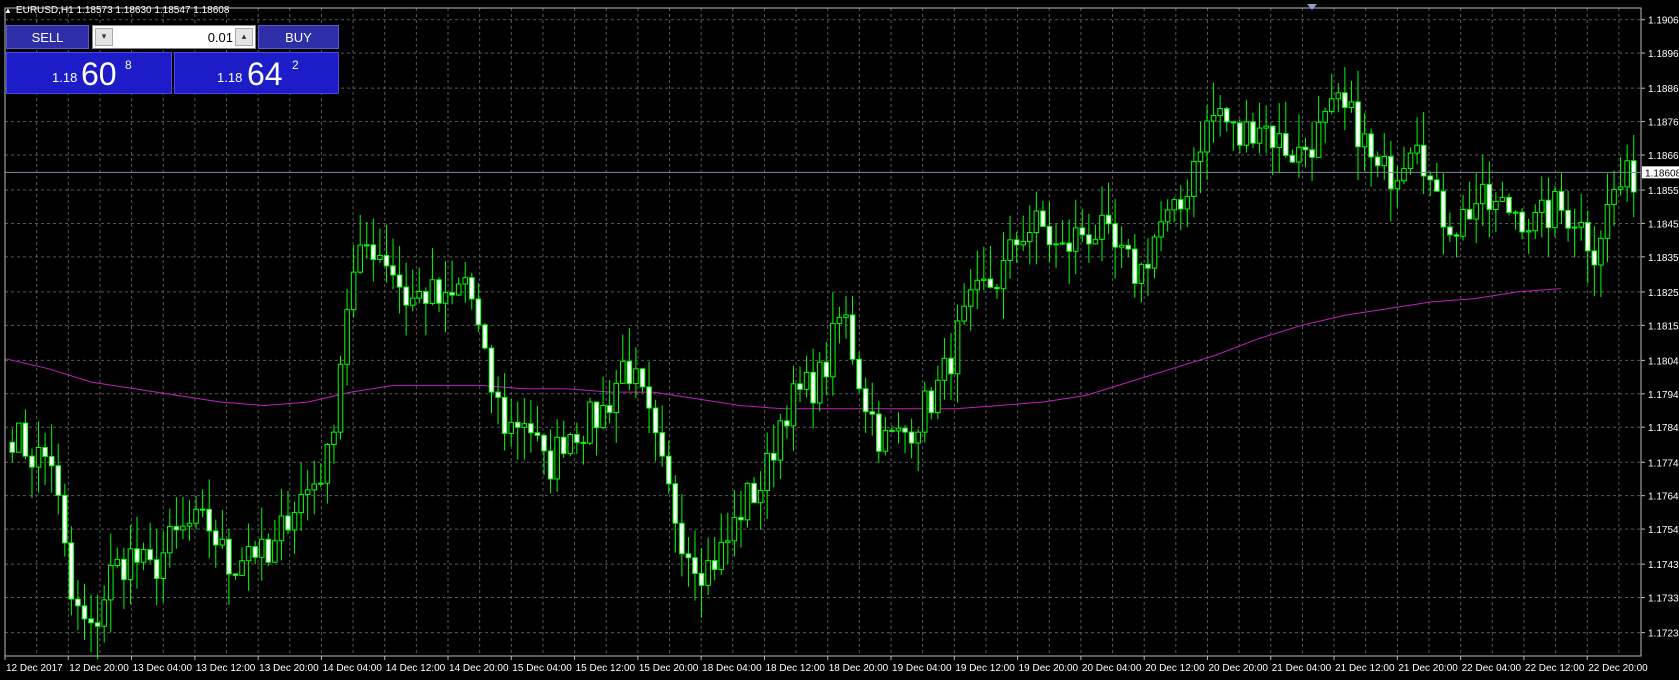 This screenshot has height=680, width=1679. What do you see at coordinates (669, 668) in the screenshot?
I see `x-tick-label: 15 Dec 20:00` at bounding box center [669, 668].